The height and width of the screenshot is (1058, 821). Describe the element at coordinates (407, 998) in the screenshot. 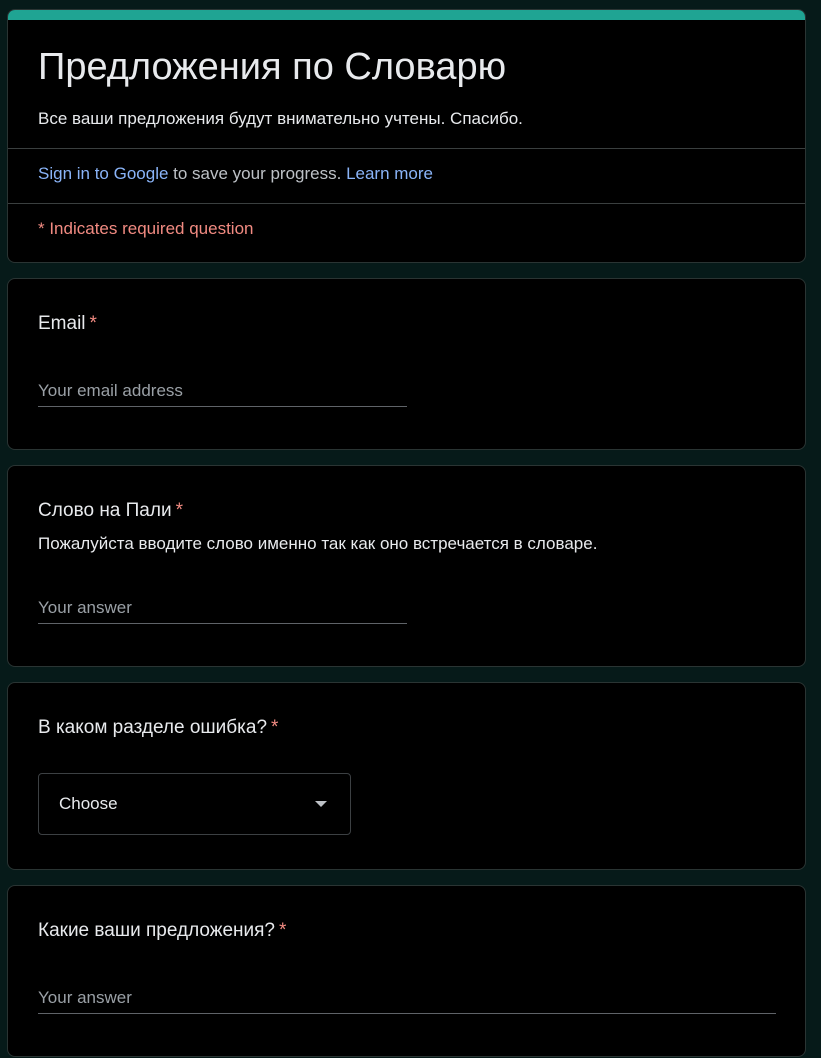

I see `suggestions-input` at that location.